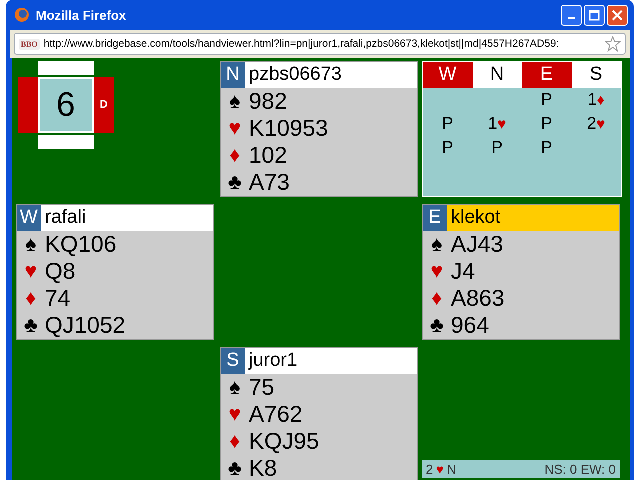 Image resolution: width=640 pixels, height=480 pixels. What do you see at coordinates (58, 298) in the screenshot?
I see `card-holding: 74` at bounding box center [58, 298].